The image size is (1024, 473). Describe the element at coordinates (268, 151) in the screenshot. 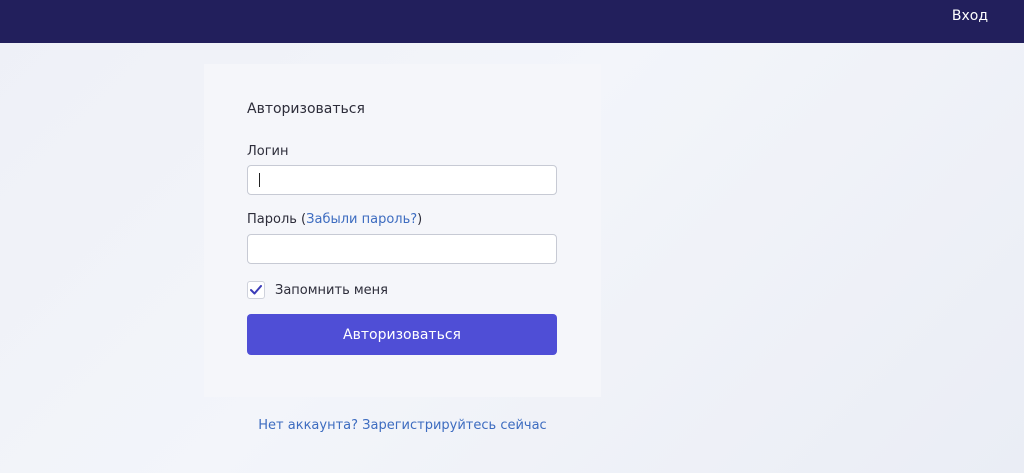

I see `login-label: Логин` at that location.